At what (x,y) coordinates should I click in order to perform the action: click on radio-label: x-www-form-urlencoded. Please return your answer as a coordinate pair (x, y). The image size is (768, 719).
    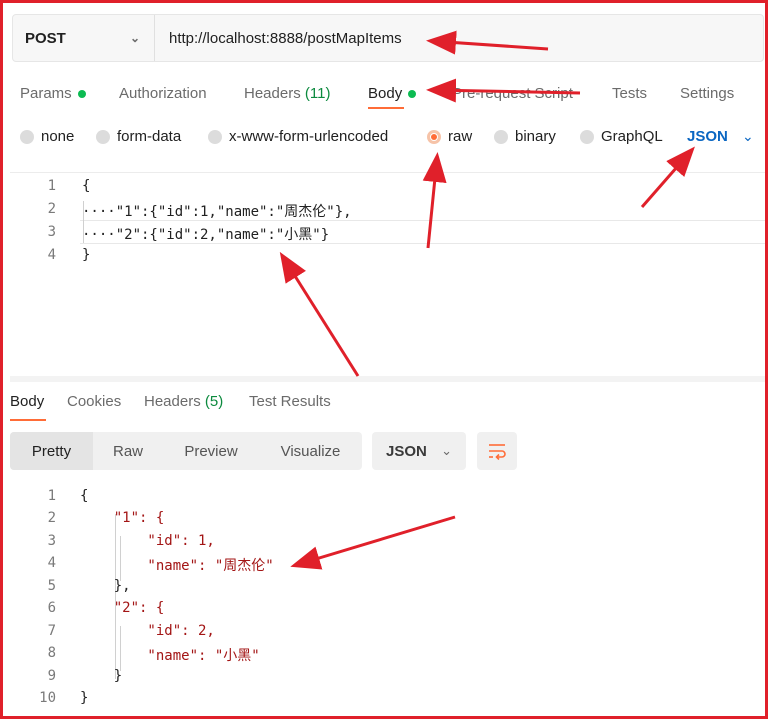
    Looking at the image, I should click on (309, 136).